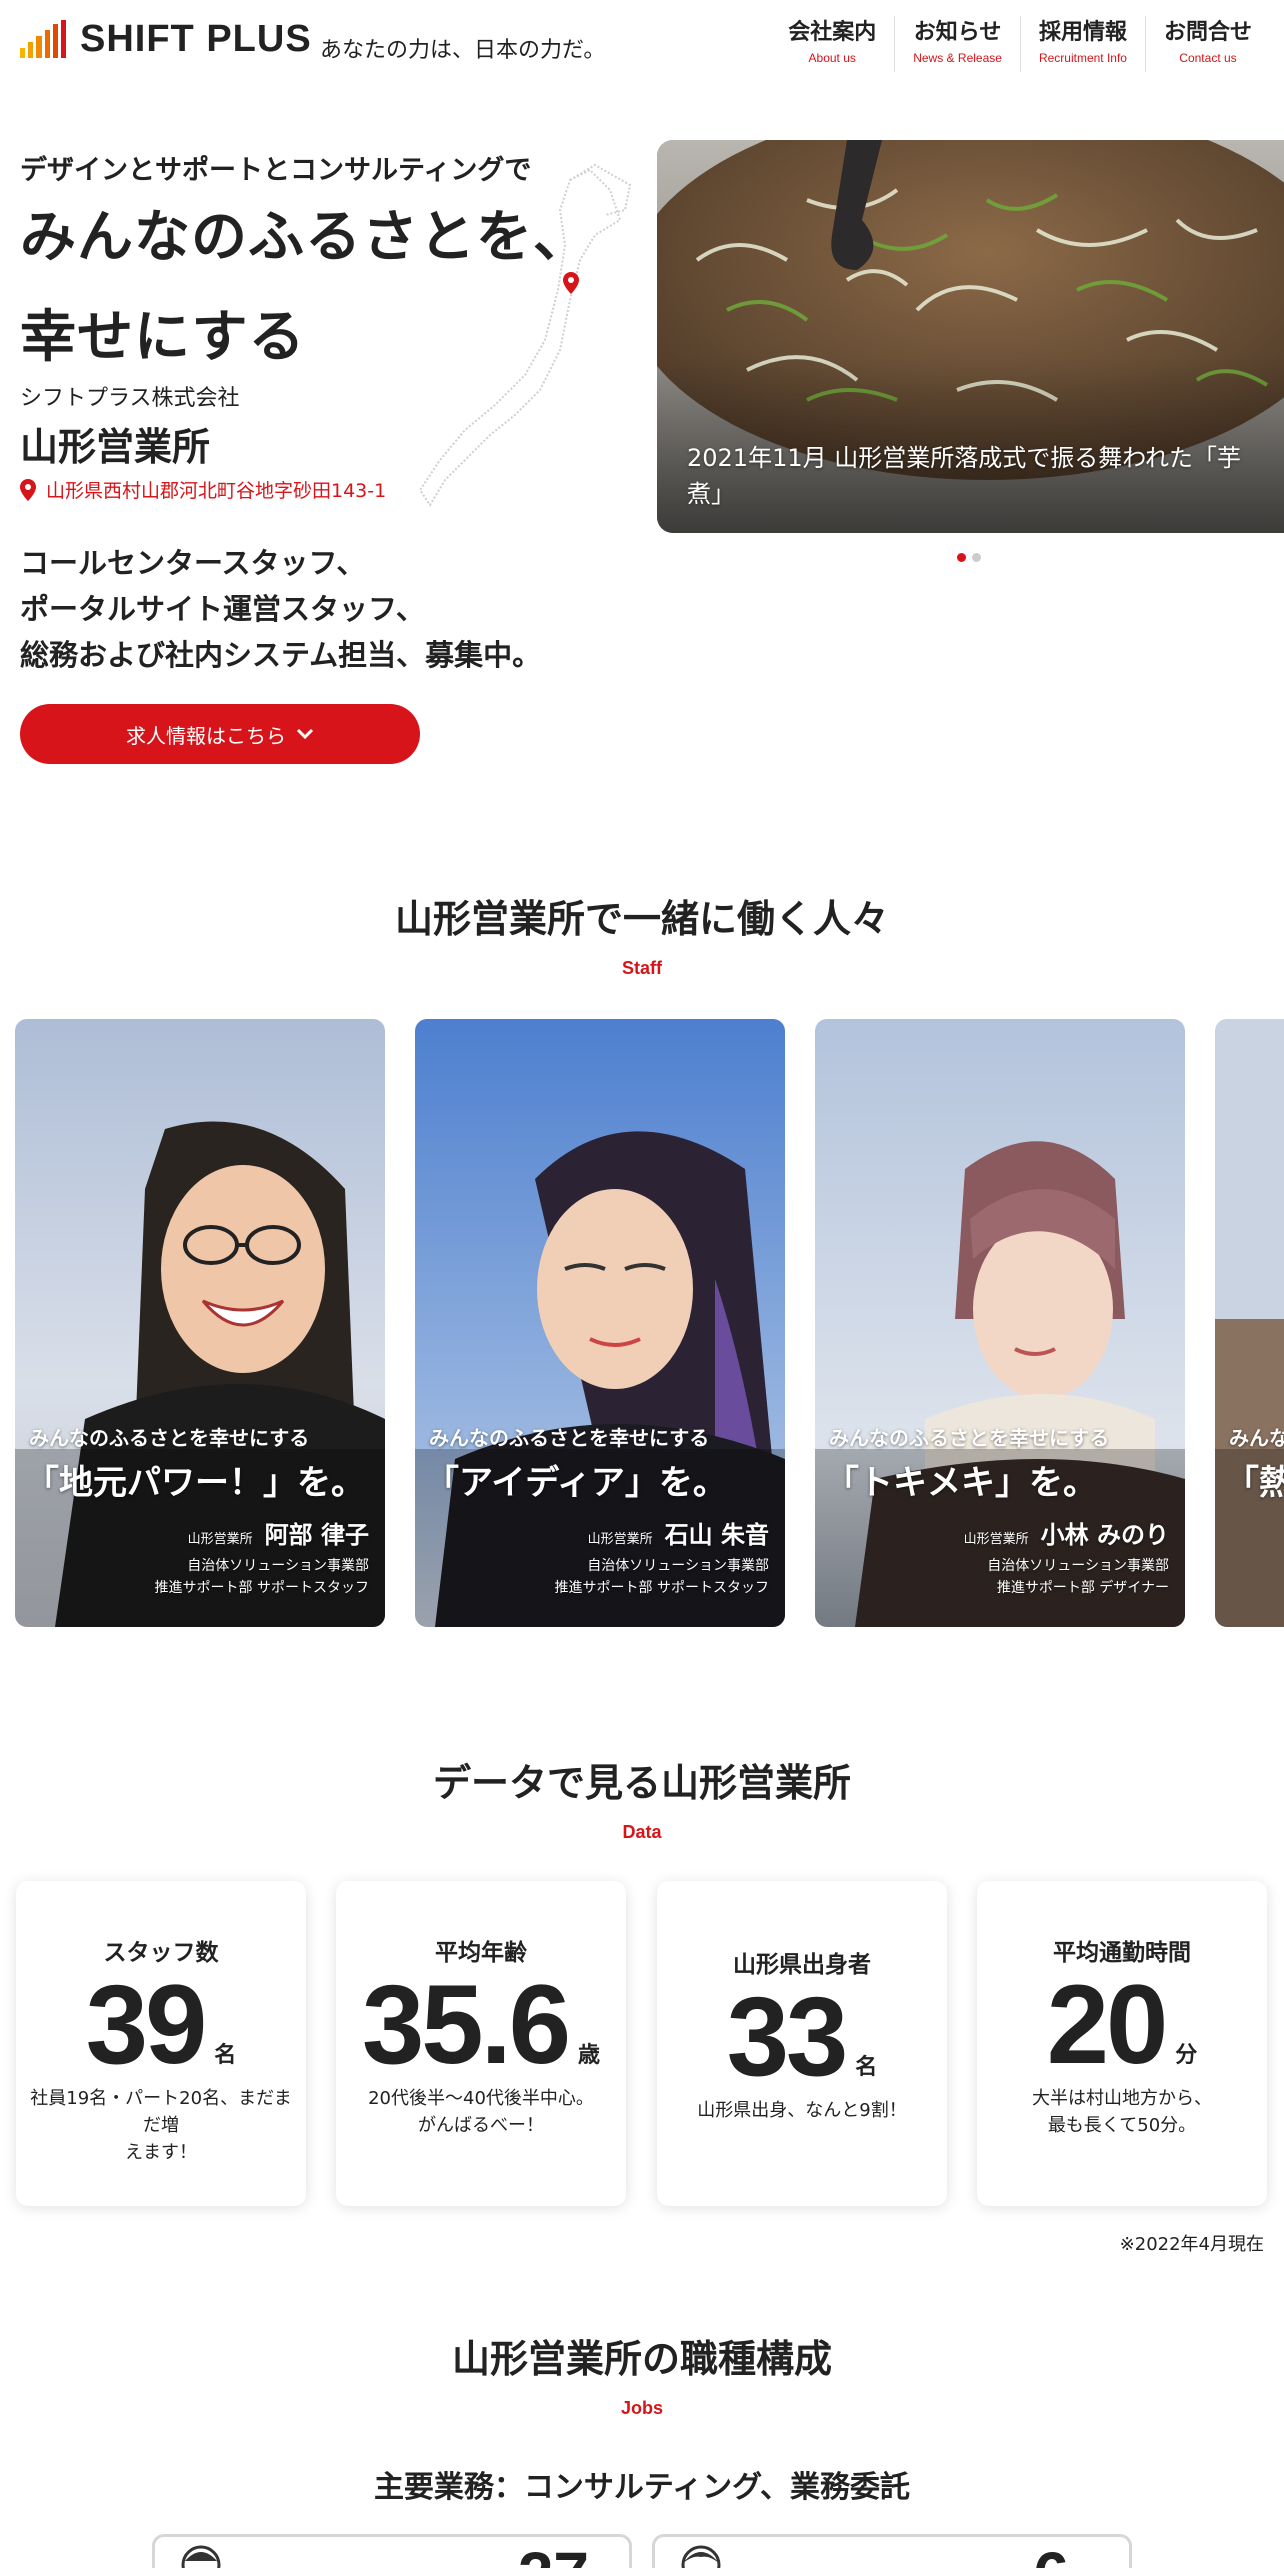  Describe the element at coordinates (1107, 2024) in the screenshot. I see `stat-value: 20` at that location.